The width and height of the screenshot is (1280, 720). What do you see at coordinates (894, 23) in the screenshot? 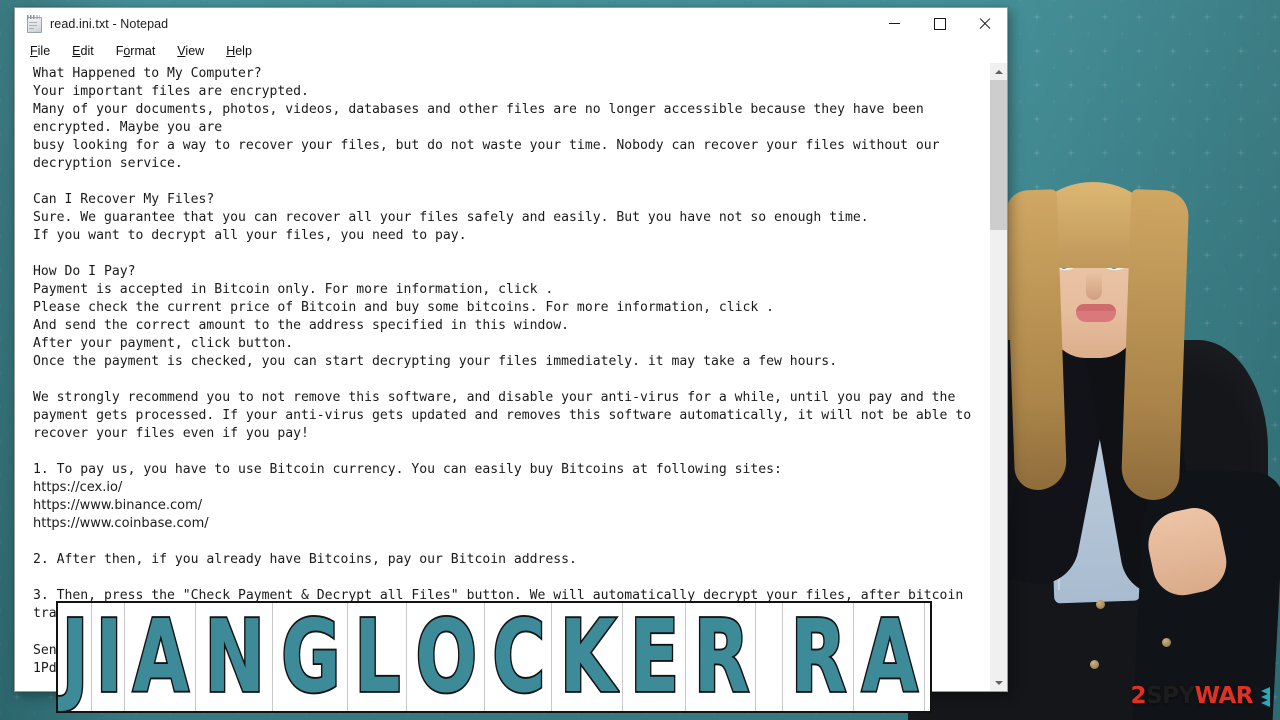
I see `minimize-button` at bounding box center [894, 23].